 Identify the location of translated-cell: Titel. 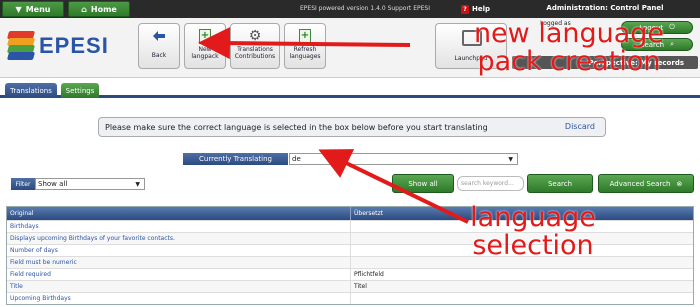
(522, 286).